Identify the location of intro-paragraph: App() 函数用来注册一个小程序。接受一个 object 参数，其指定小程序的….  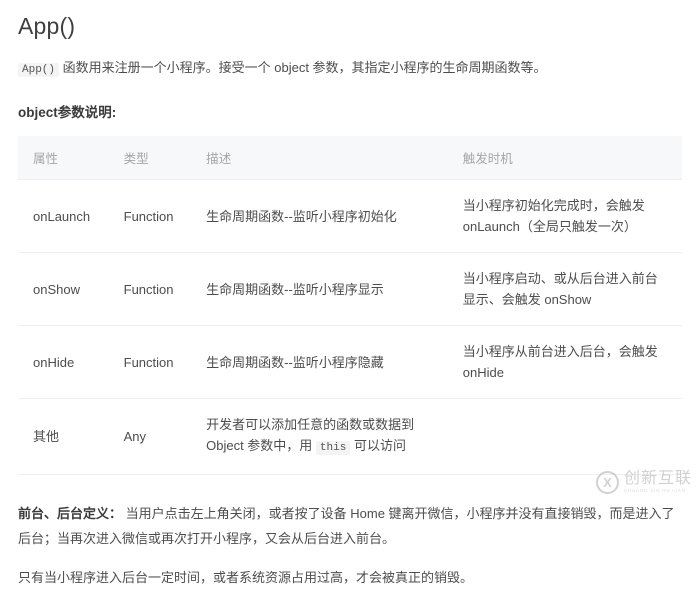
(350, 69).